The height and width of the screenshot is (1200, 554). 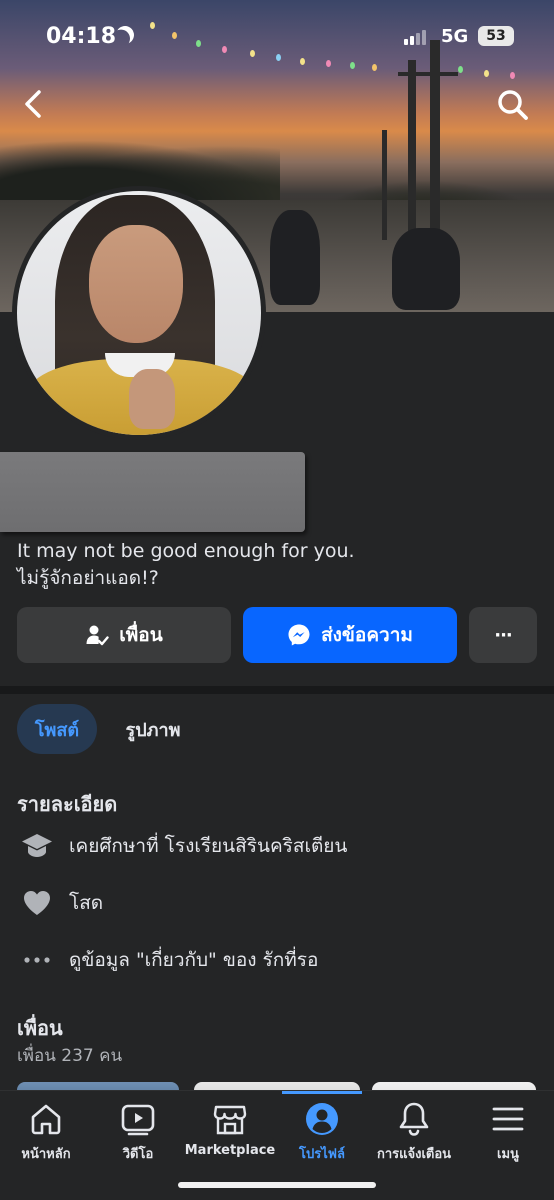 I want to click on nav-notifications-label: การแจ้งเตือน, so click(x=414, y=1154).